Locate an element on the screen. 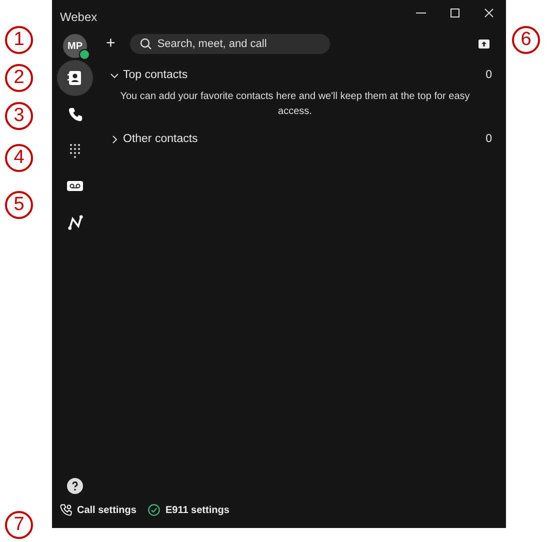  phone-icon is located at coordinates (75, 114).